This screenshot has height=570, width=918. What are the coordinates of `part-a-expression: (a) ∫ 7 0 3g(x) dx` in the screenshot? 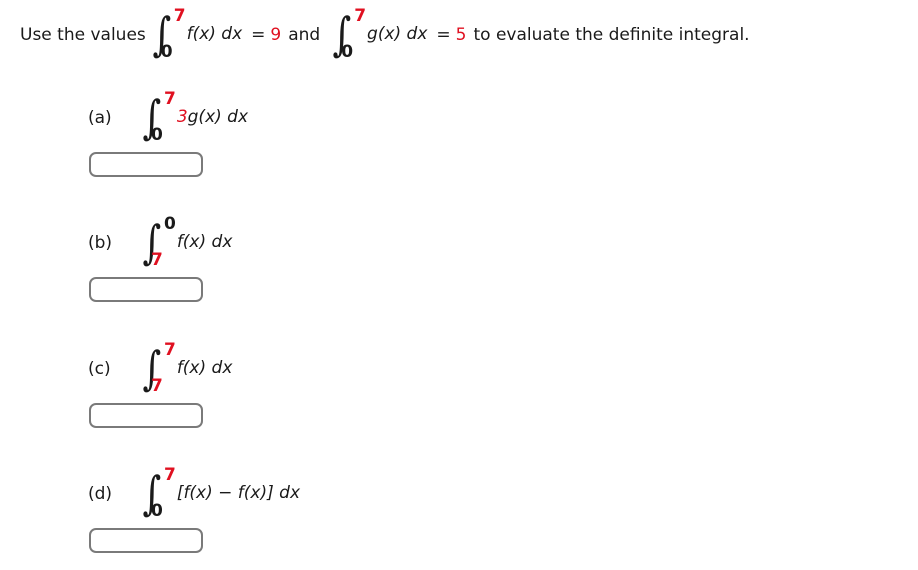 It's located at (168, 117).